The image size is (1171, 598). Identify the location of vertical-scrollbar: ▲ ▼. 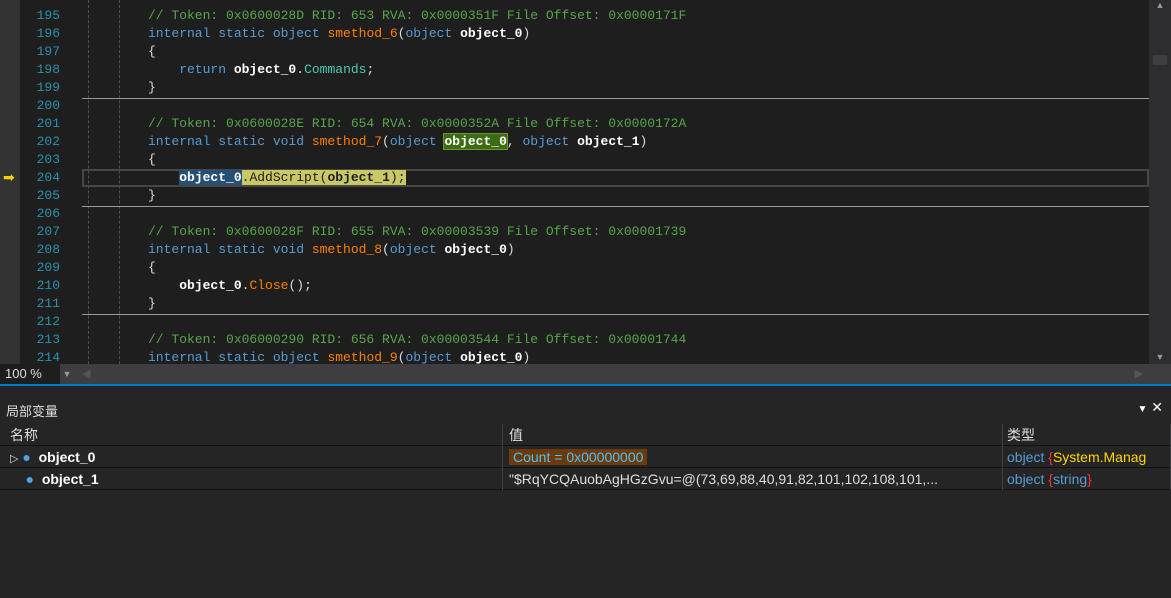
(1160, 182).